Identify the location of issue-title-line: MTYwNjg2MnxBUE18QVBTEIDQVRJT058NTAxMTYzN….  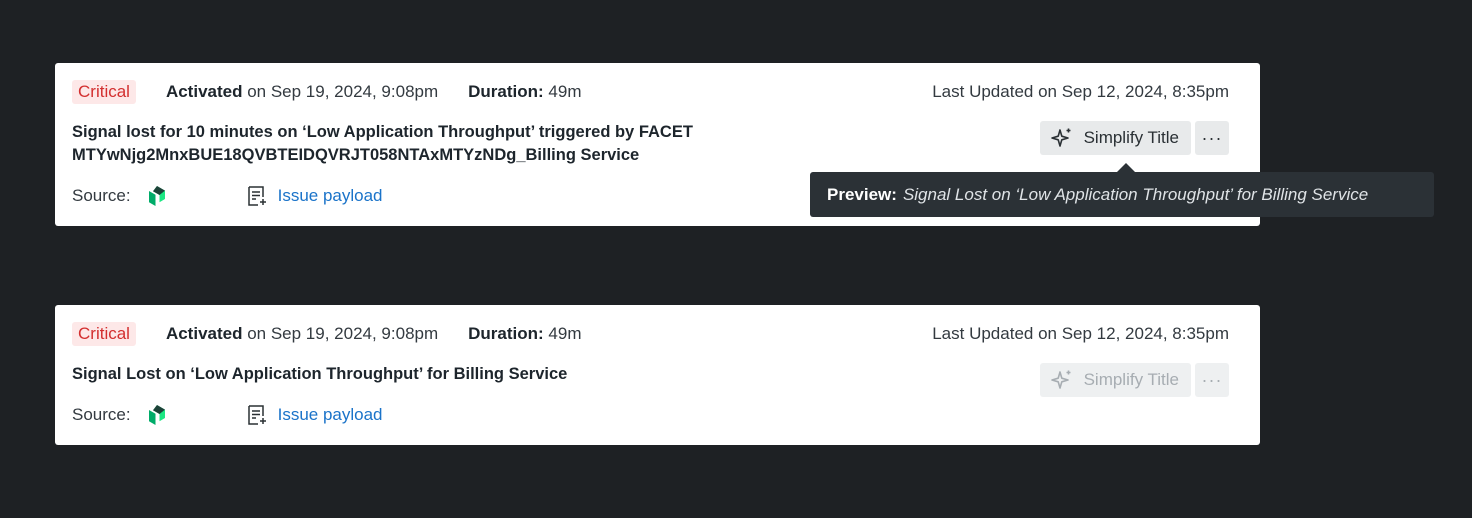
(356, 155).